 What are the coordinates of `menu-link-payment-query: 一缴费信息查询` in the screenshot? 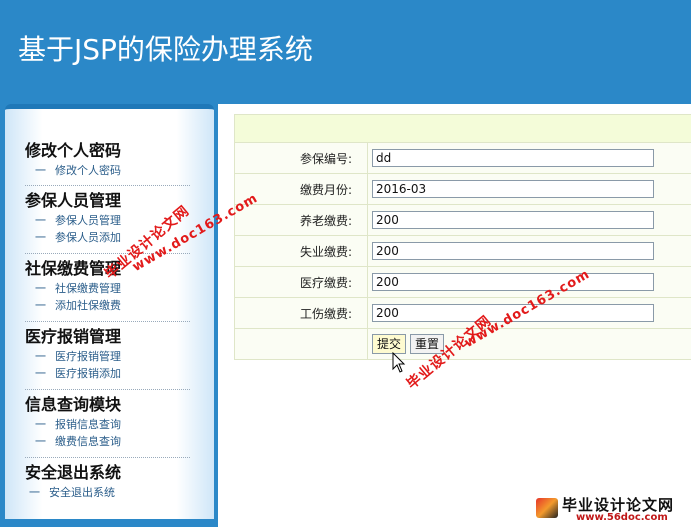 It's located at (107, 441).